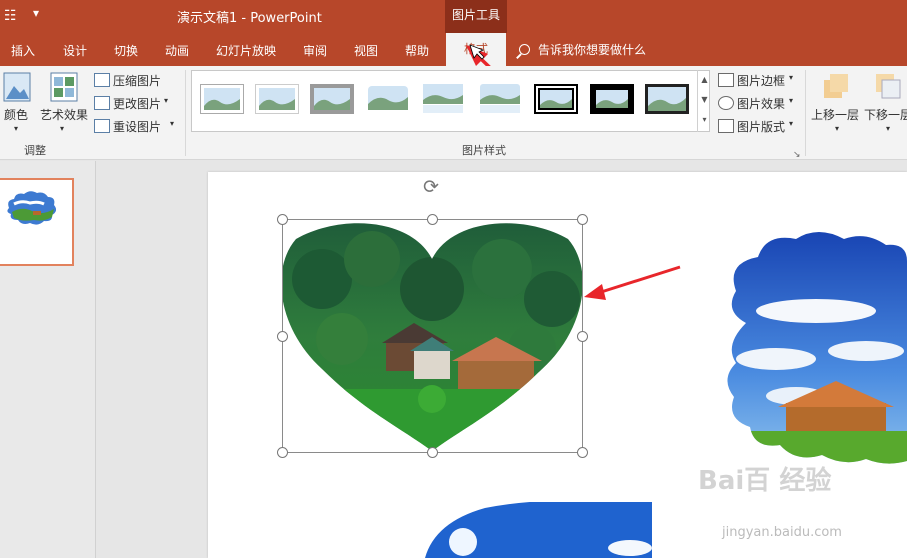  Describe the element at coordinates (35, 150) in the screenshot. I see `adjust-group-label: 调整` at that location.